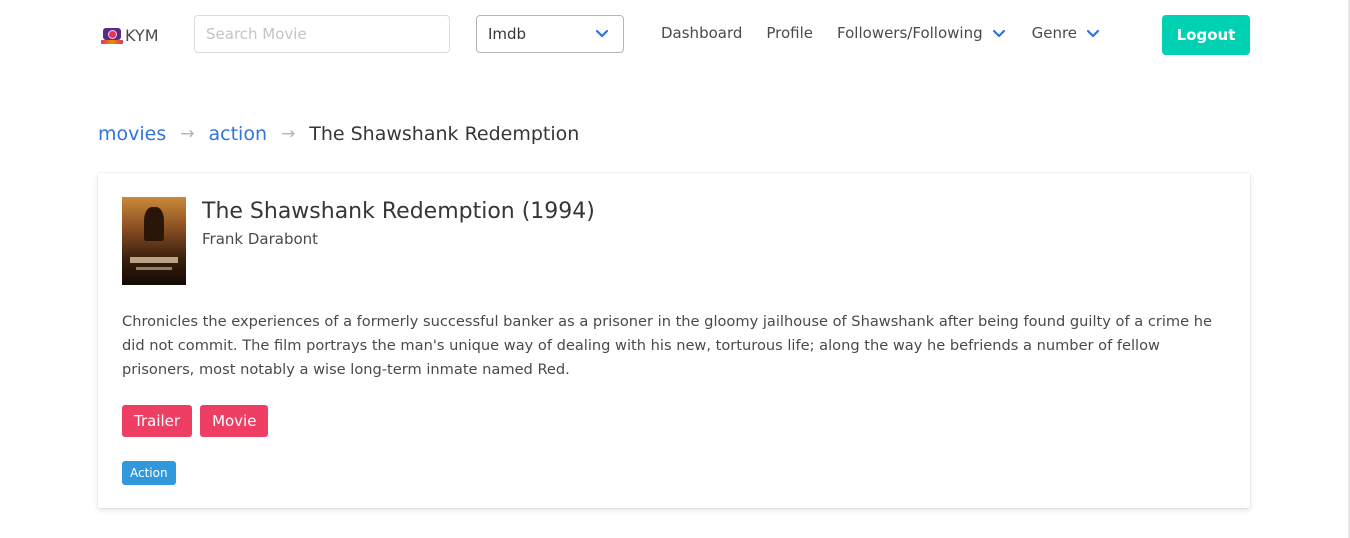  What do you see at coordinates (112, 35) in the screenshot?
I see `camera-logo-icon` at bounding box center [112, 35].